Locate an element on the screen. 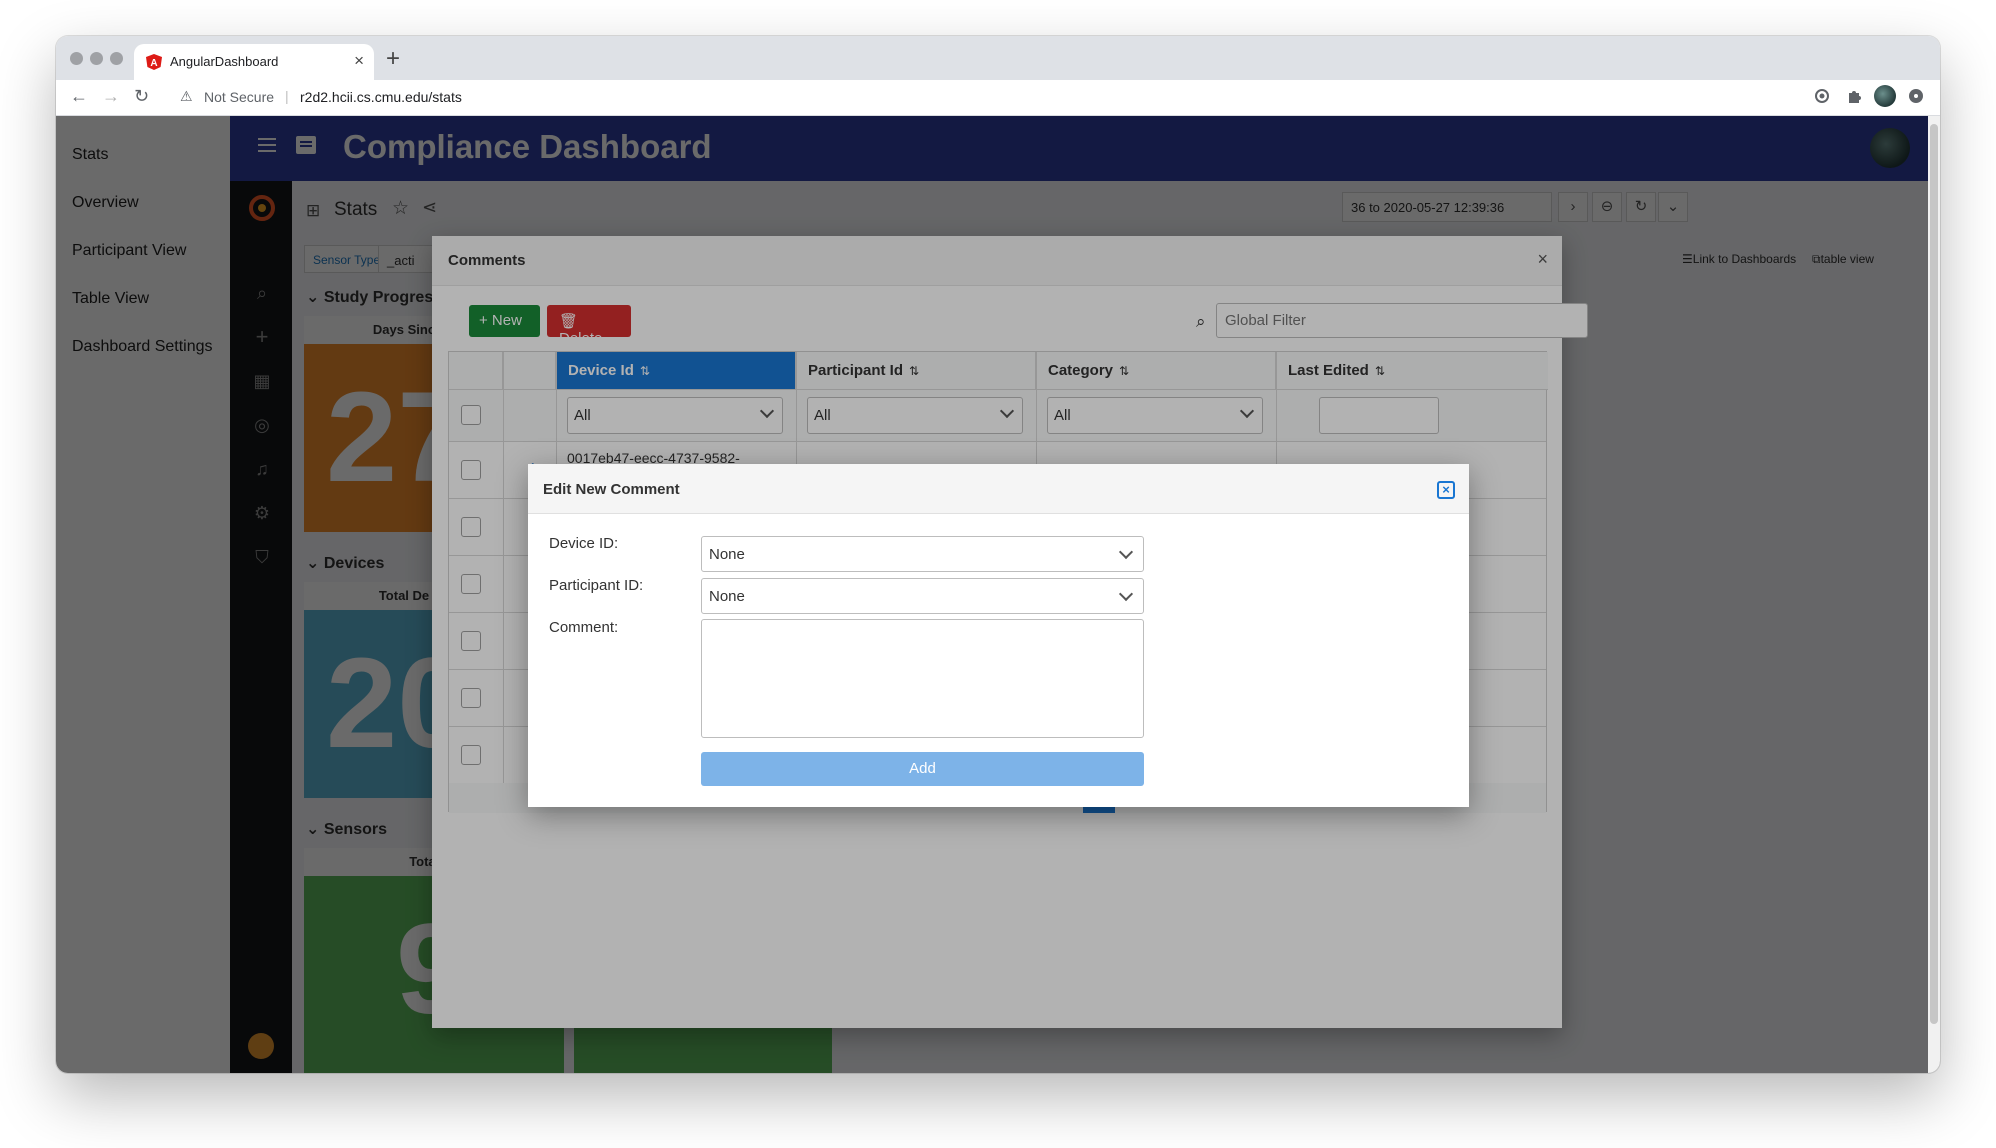 The width and height of the screenshot is (1996, 1148). angular-logo-icon: A is located at coordinates (154, 62).